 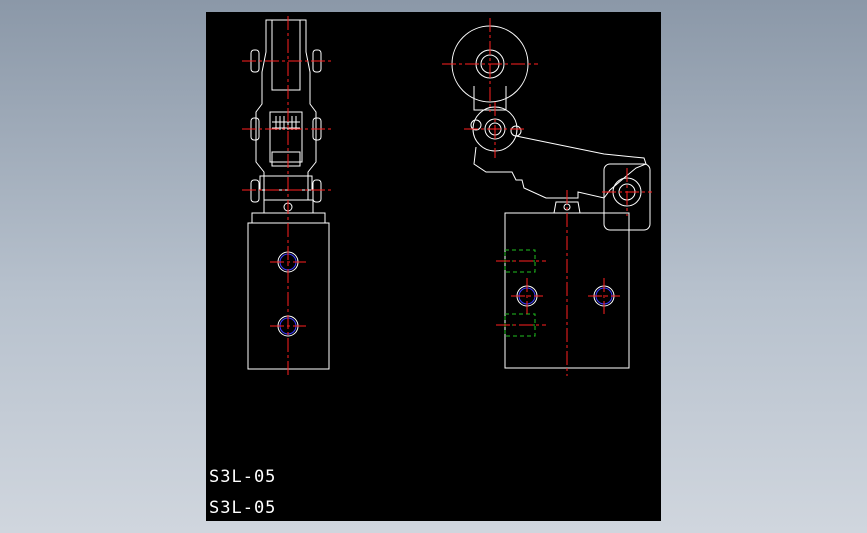 What do you see at coordinates (551, 197) in the screenshot?
I see `side-view` at bounding box center [551, 197].